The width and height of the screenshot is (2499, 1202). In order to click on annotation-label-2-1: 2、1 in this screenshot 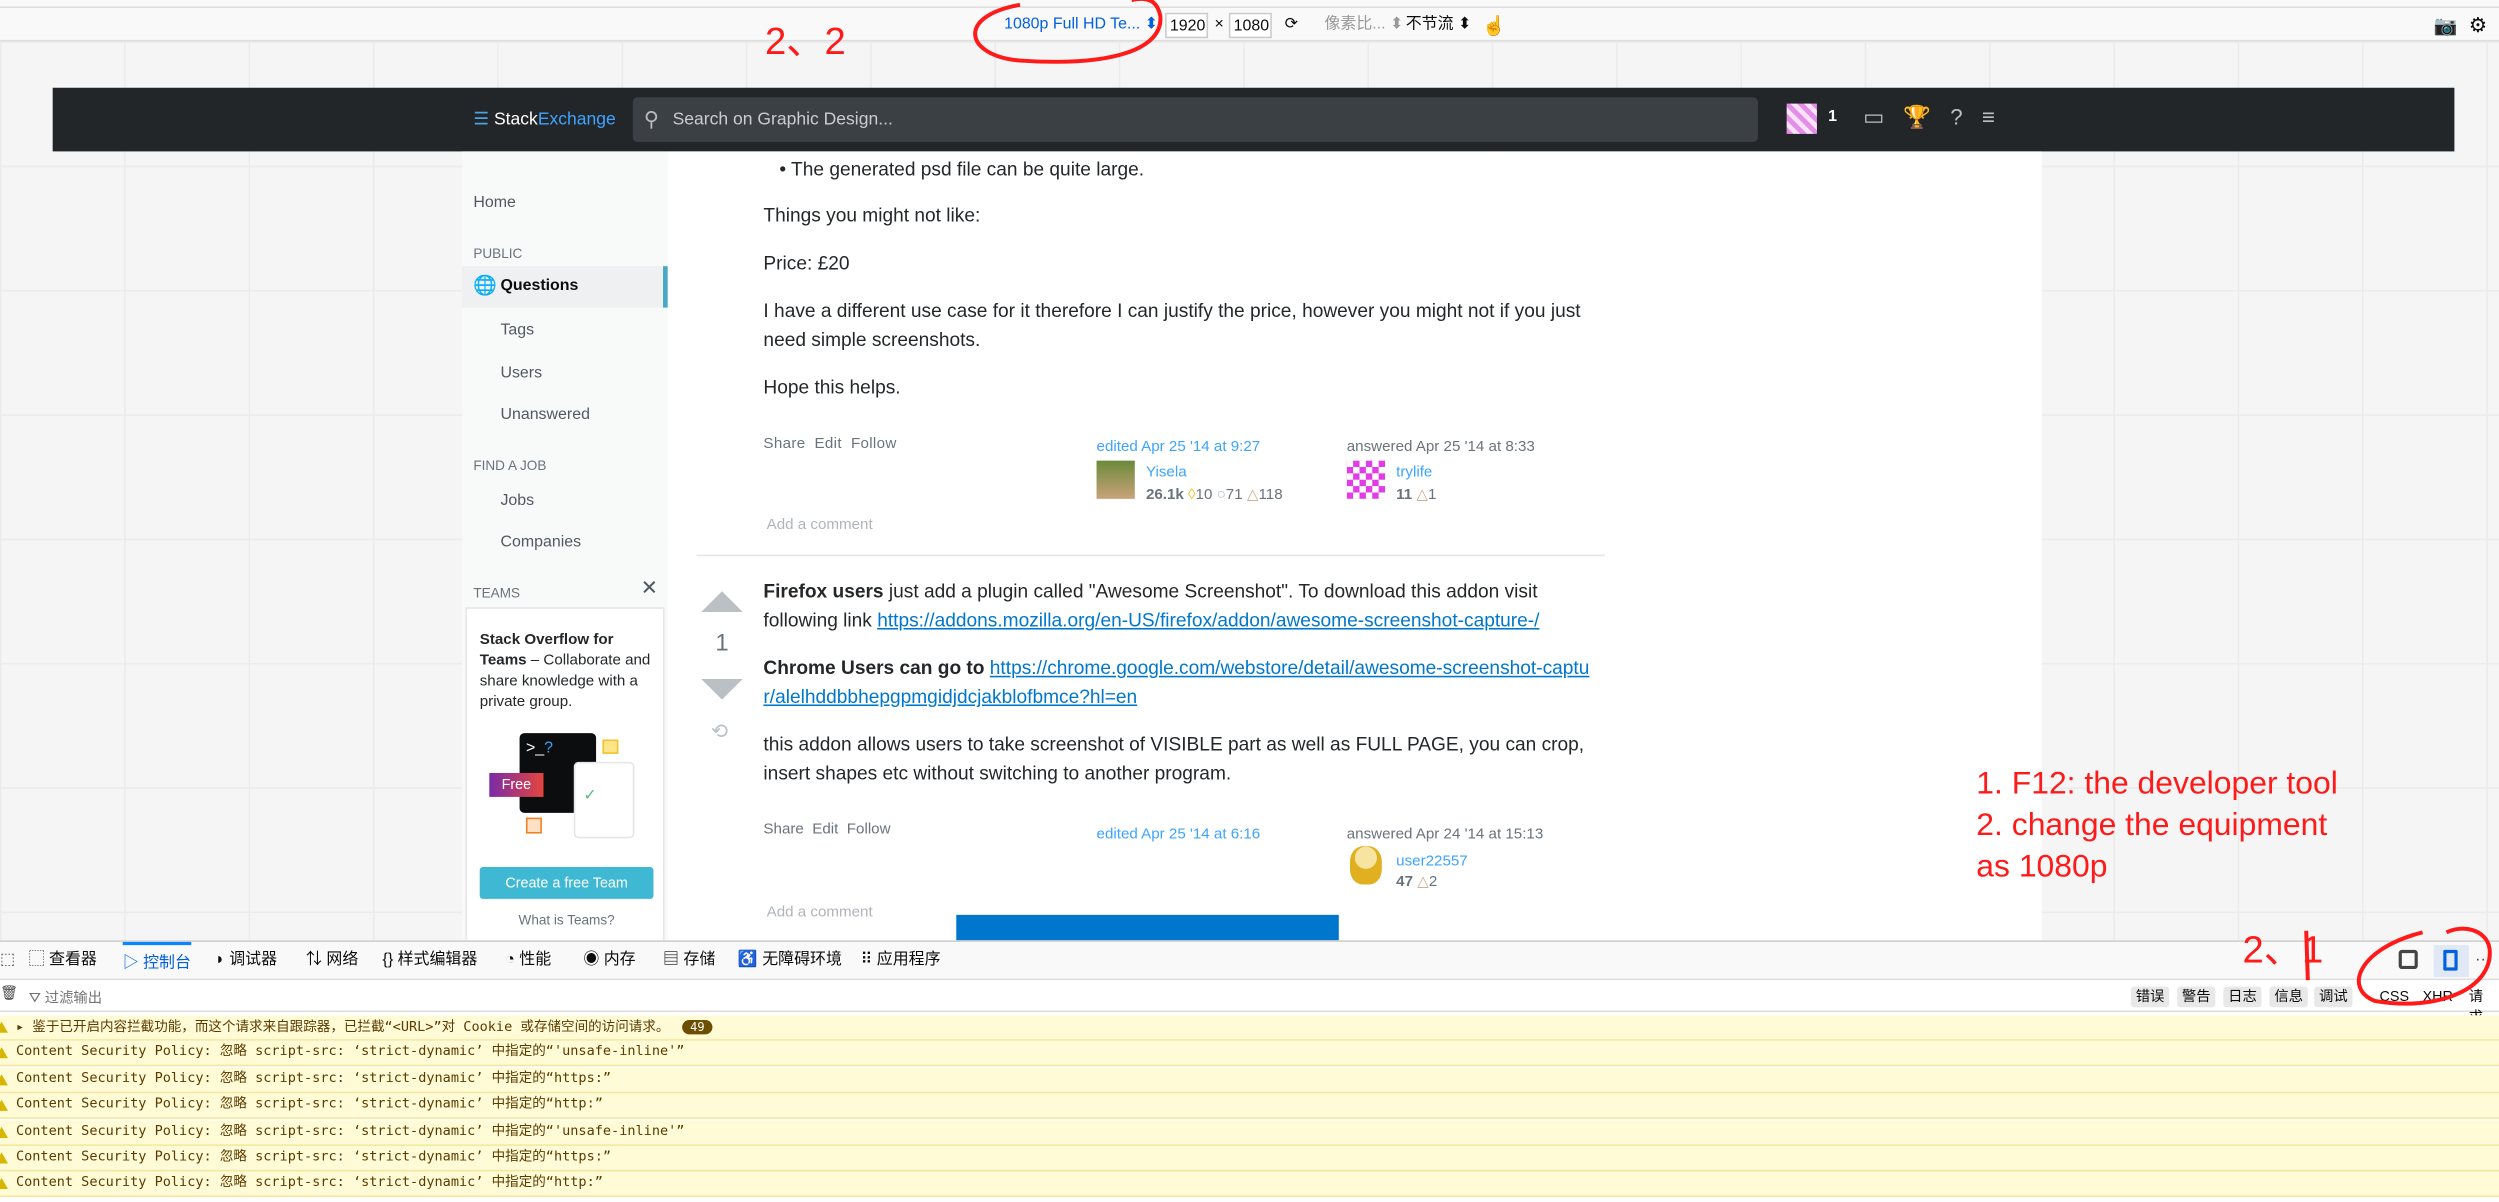, I will do `click(2283, 951)`.